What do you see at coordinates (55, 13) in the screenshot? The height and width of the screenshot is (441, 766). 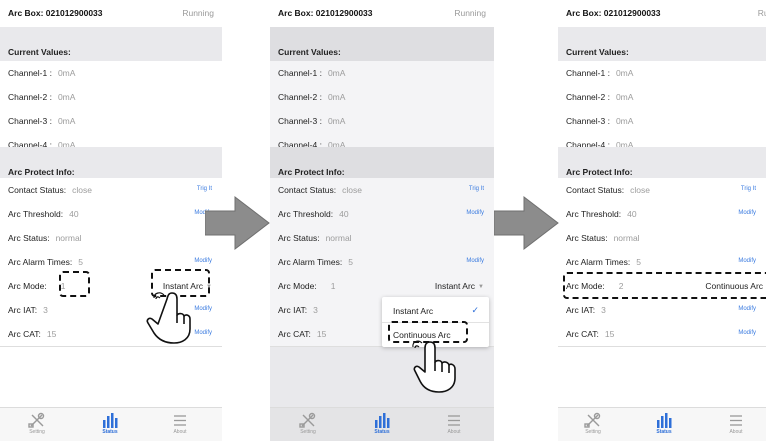 I see `box-title: Arc Box: 021012900033` at bounding box center [55, 13].